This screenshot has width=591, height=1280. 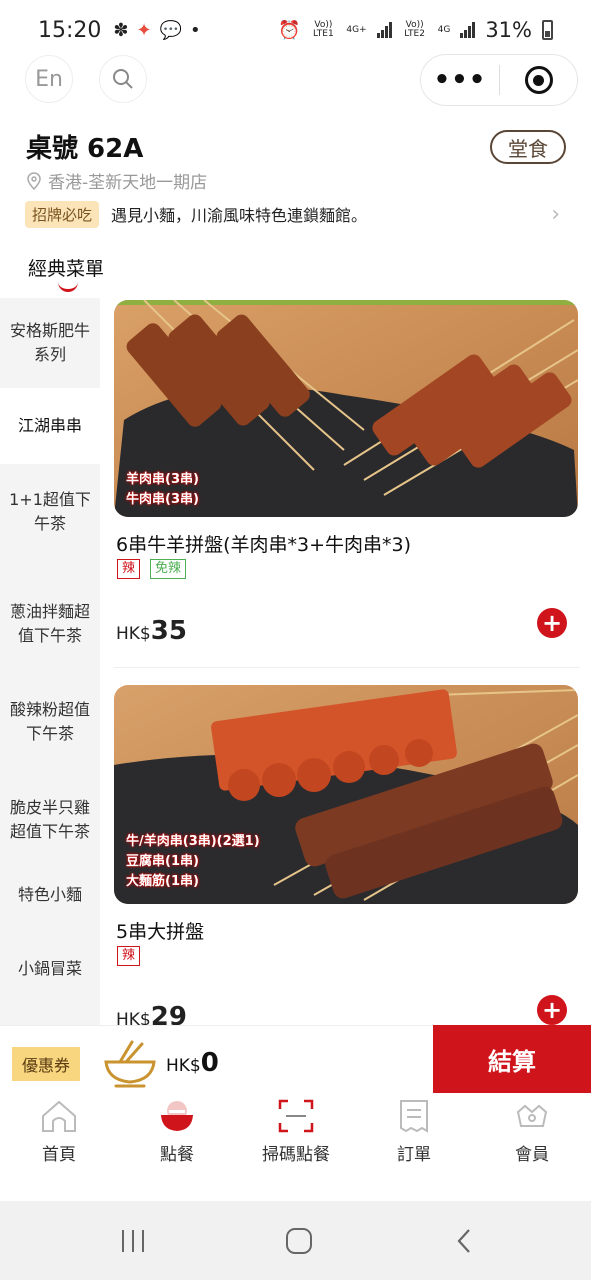 I want to click on image-label: 牛肉串(3串), so click(x=162, y=499).